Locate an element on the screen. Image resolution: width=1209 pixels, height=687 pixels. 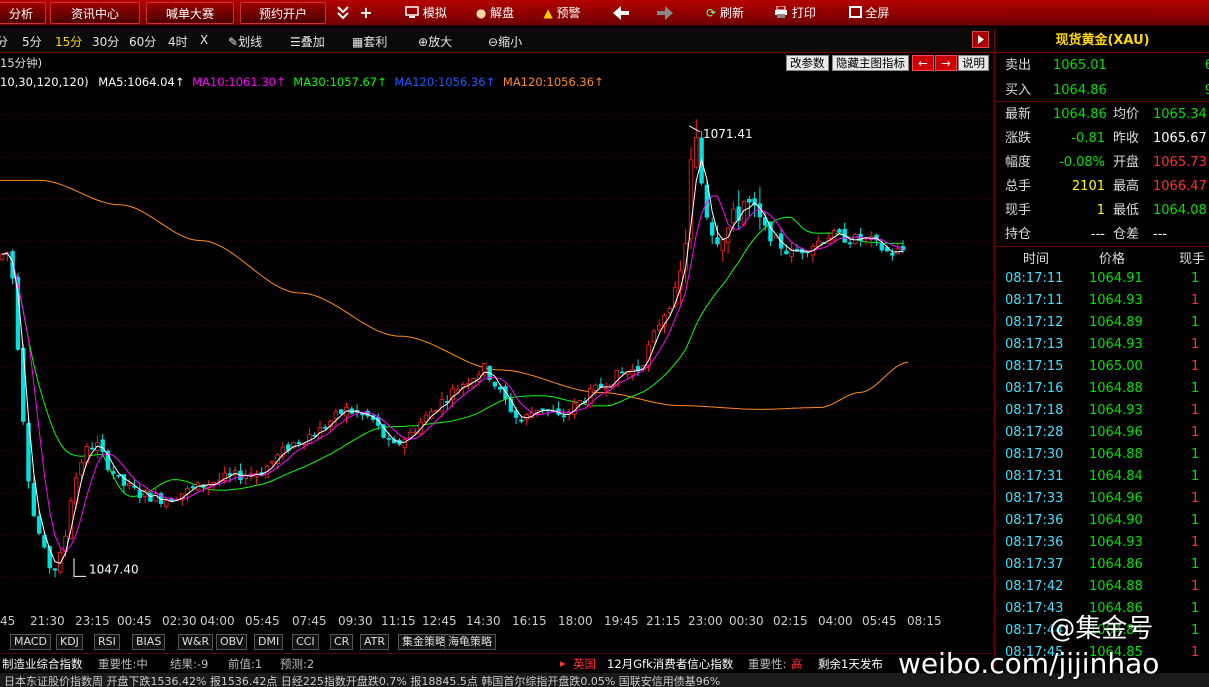
print-button: 打印 is located at coordinates (795, 13).